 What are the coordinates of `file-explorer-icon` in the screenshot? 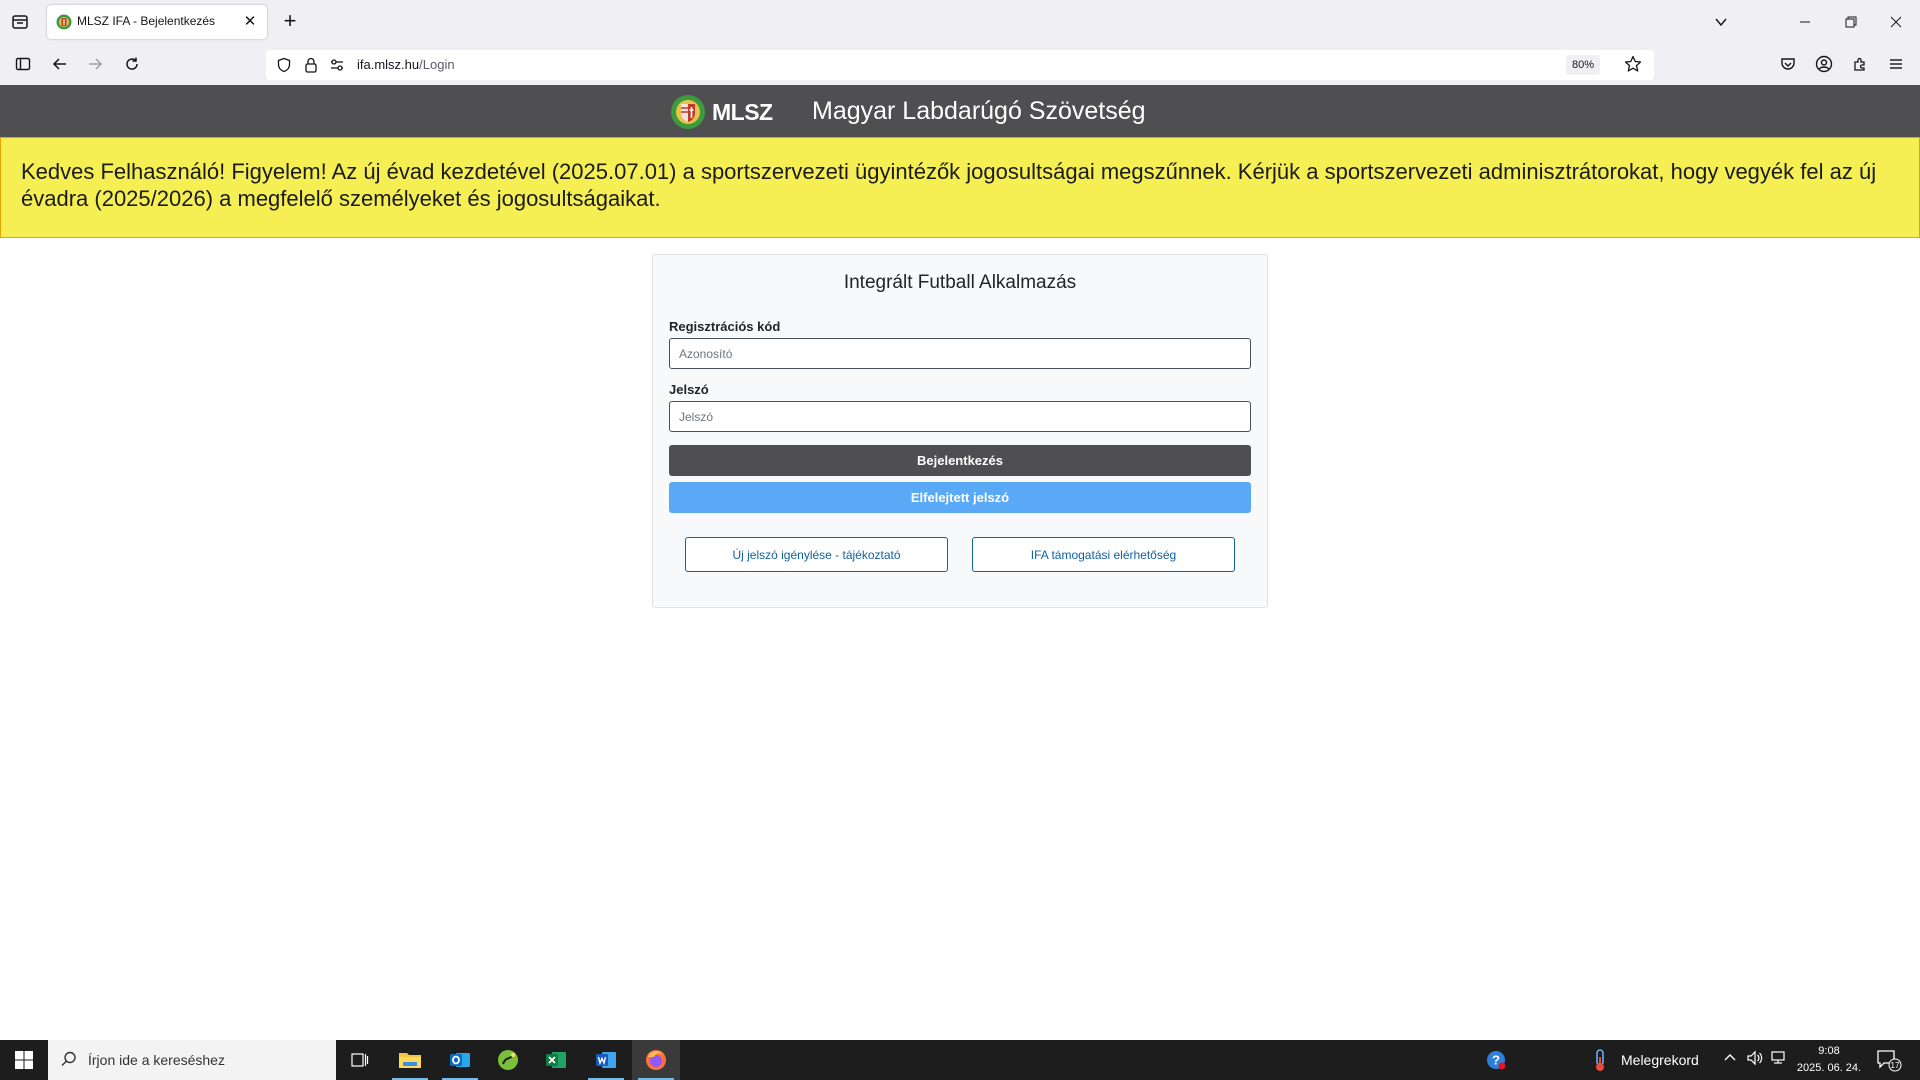 It's located at (410, 1060).